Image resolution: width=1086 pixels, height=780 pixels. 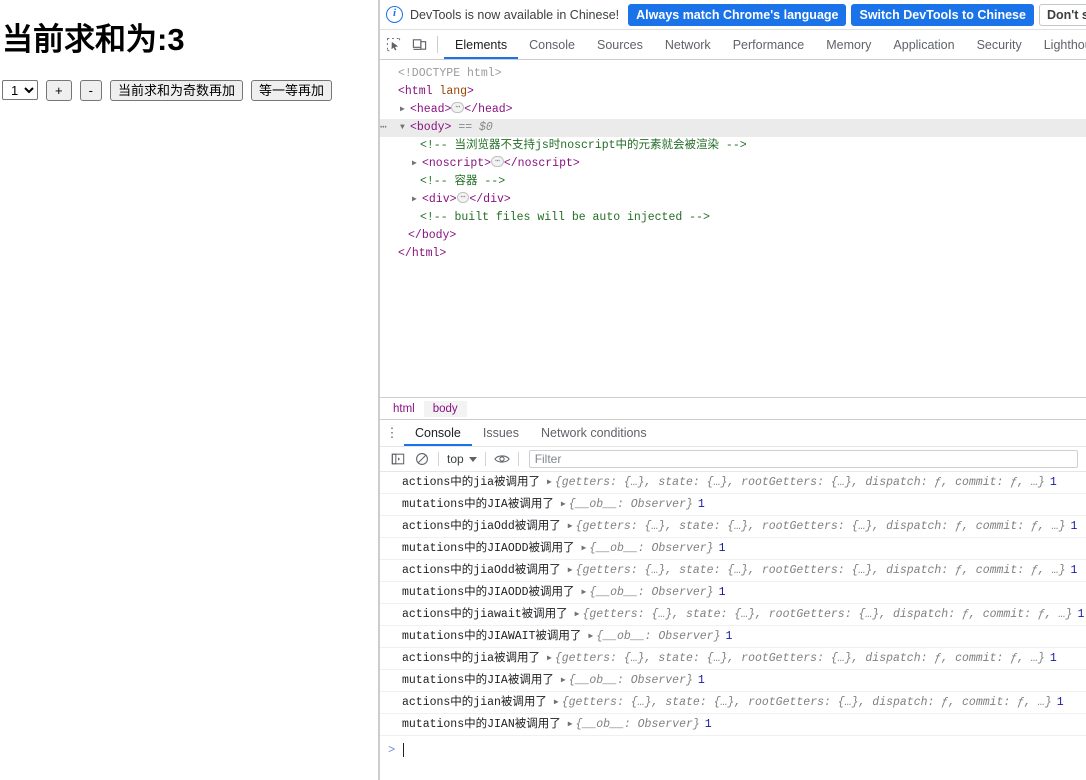 I want to click on increment-amount-select: 1 2 3, so click(x=20, y=90).